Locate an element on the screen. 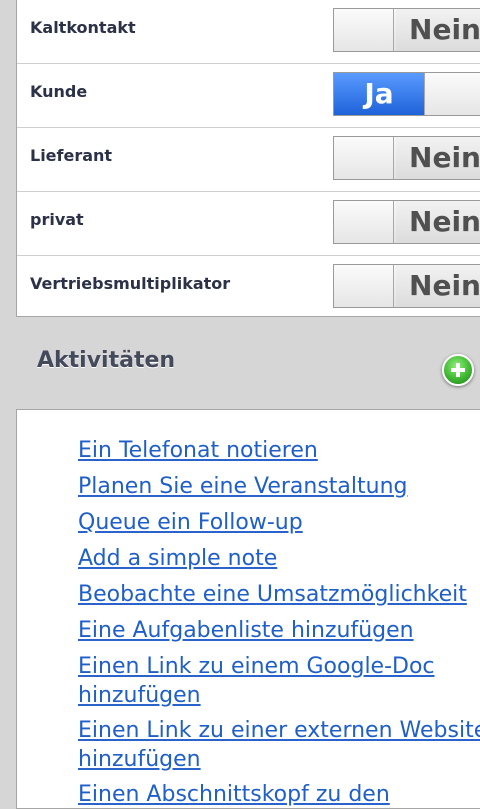  activities-title: Aktivitäten is located at coordinates (106, 360).